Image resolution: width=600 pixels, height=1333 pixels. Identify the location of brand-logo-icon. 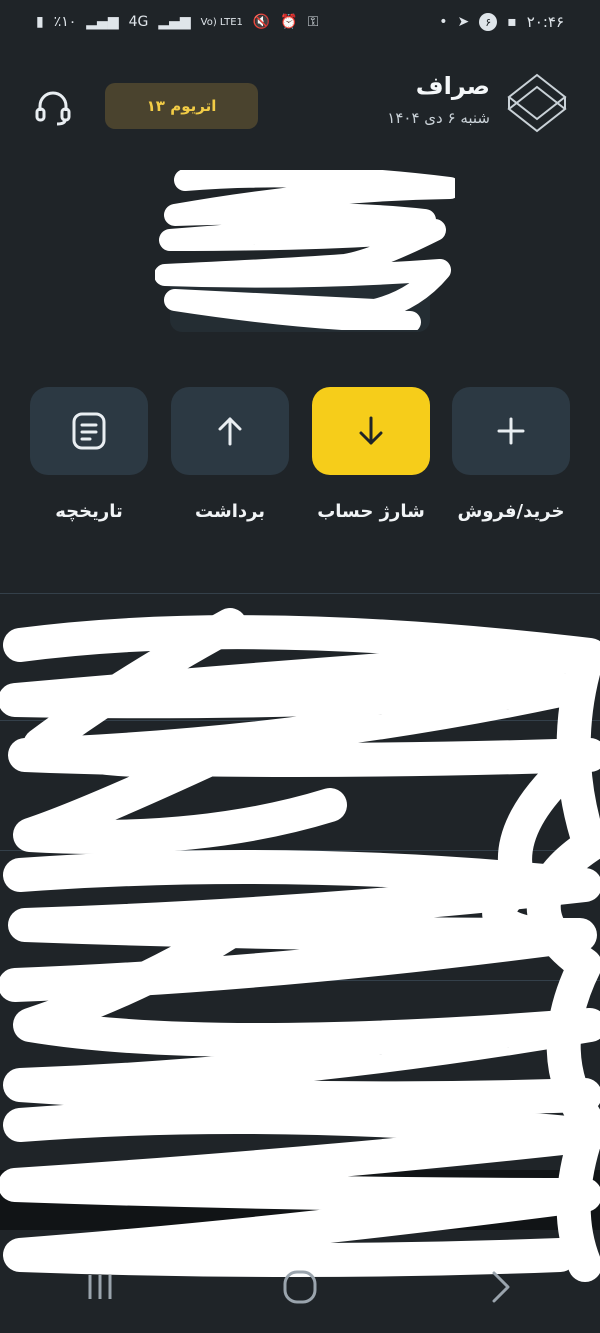
(537, 103).